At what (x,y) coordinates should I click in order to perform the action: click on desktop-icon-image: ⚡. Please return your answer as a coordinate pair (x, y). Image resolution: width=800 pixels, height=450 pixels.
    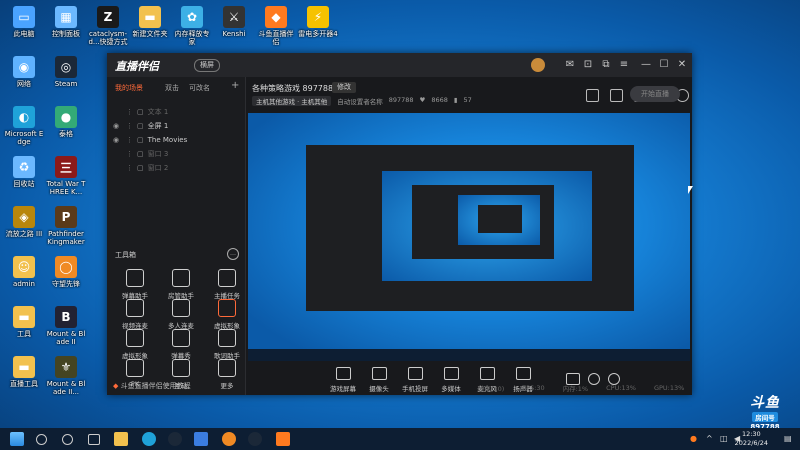
    Looking at the image, I should click on (318, 17).